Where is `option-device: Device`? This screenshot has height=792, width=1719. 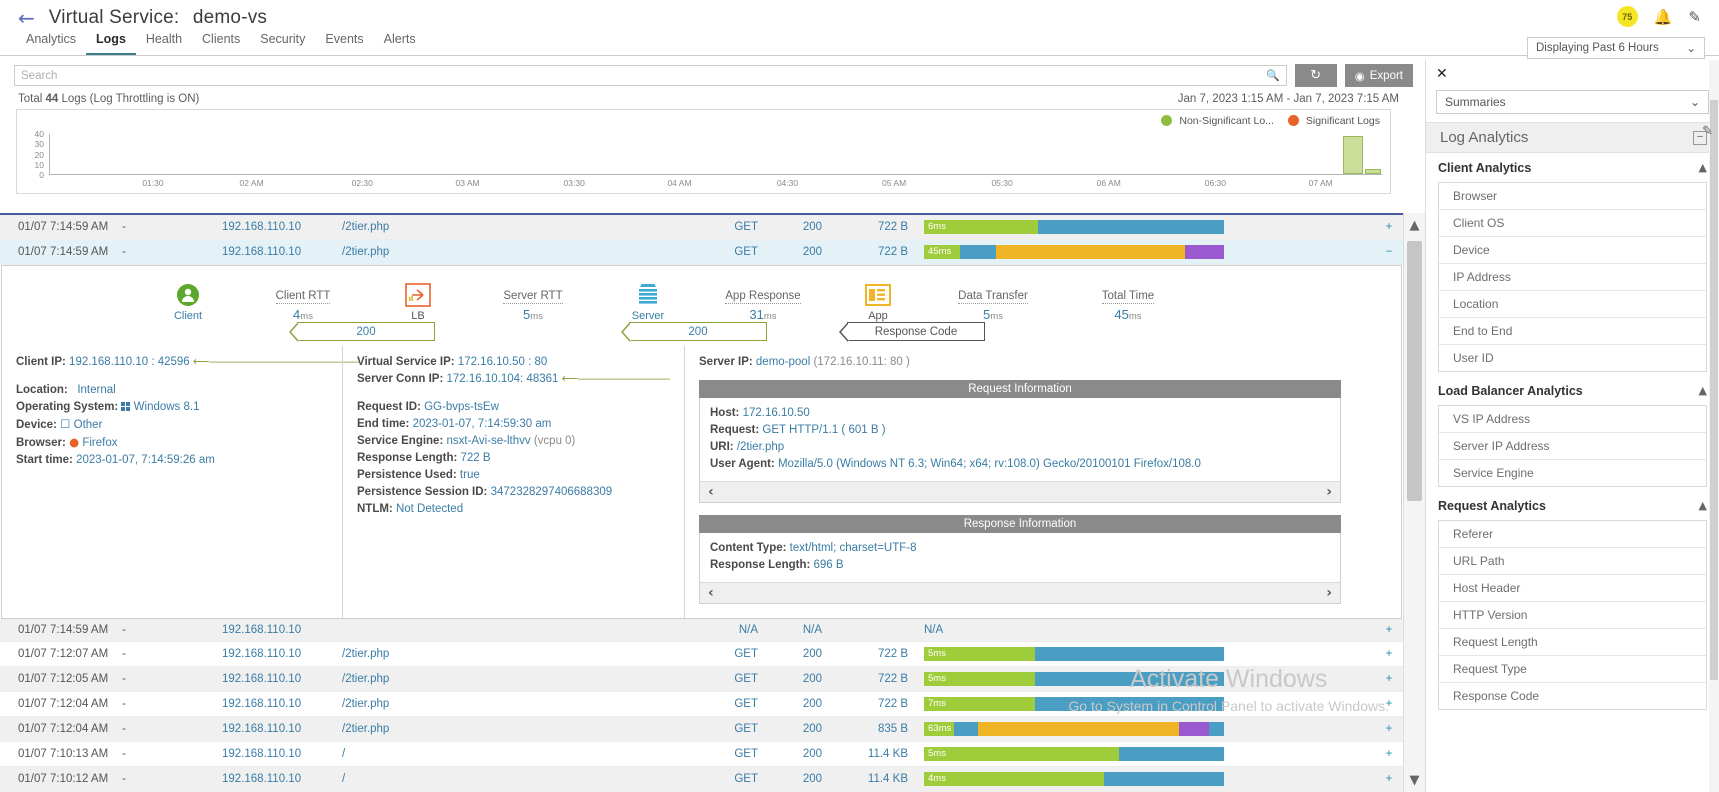 option-device: Device is located at coordinates (1572, 250).